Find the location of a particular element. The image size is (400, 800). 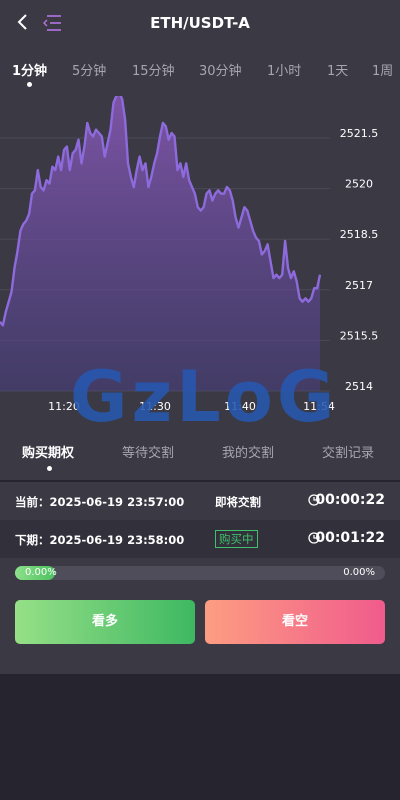

y-tick-label: 2521.5 is located at coordinates (359, 133).